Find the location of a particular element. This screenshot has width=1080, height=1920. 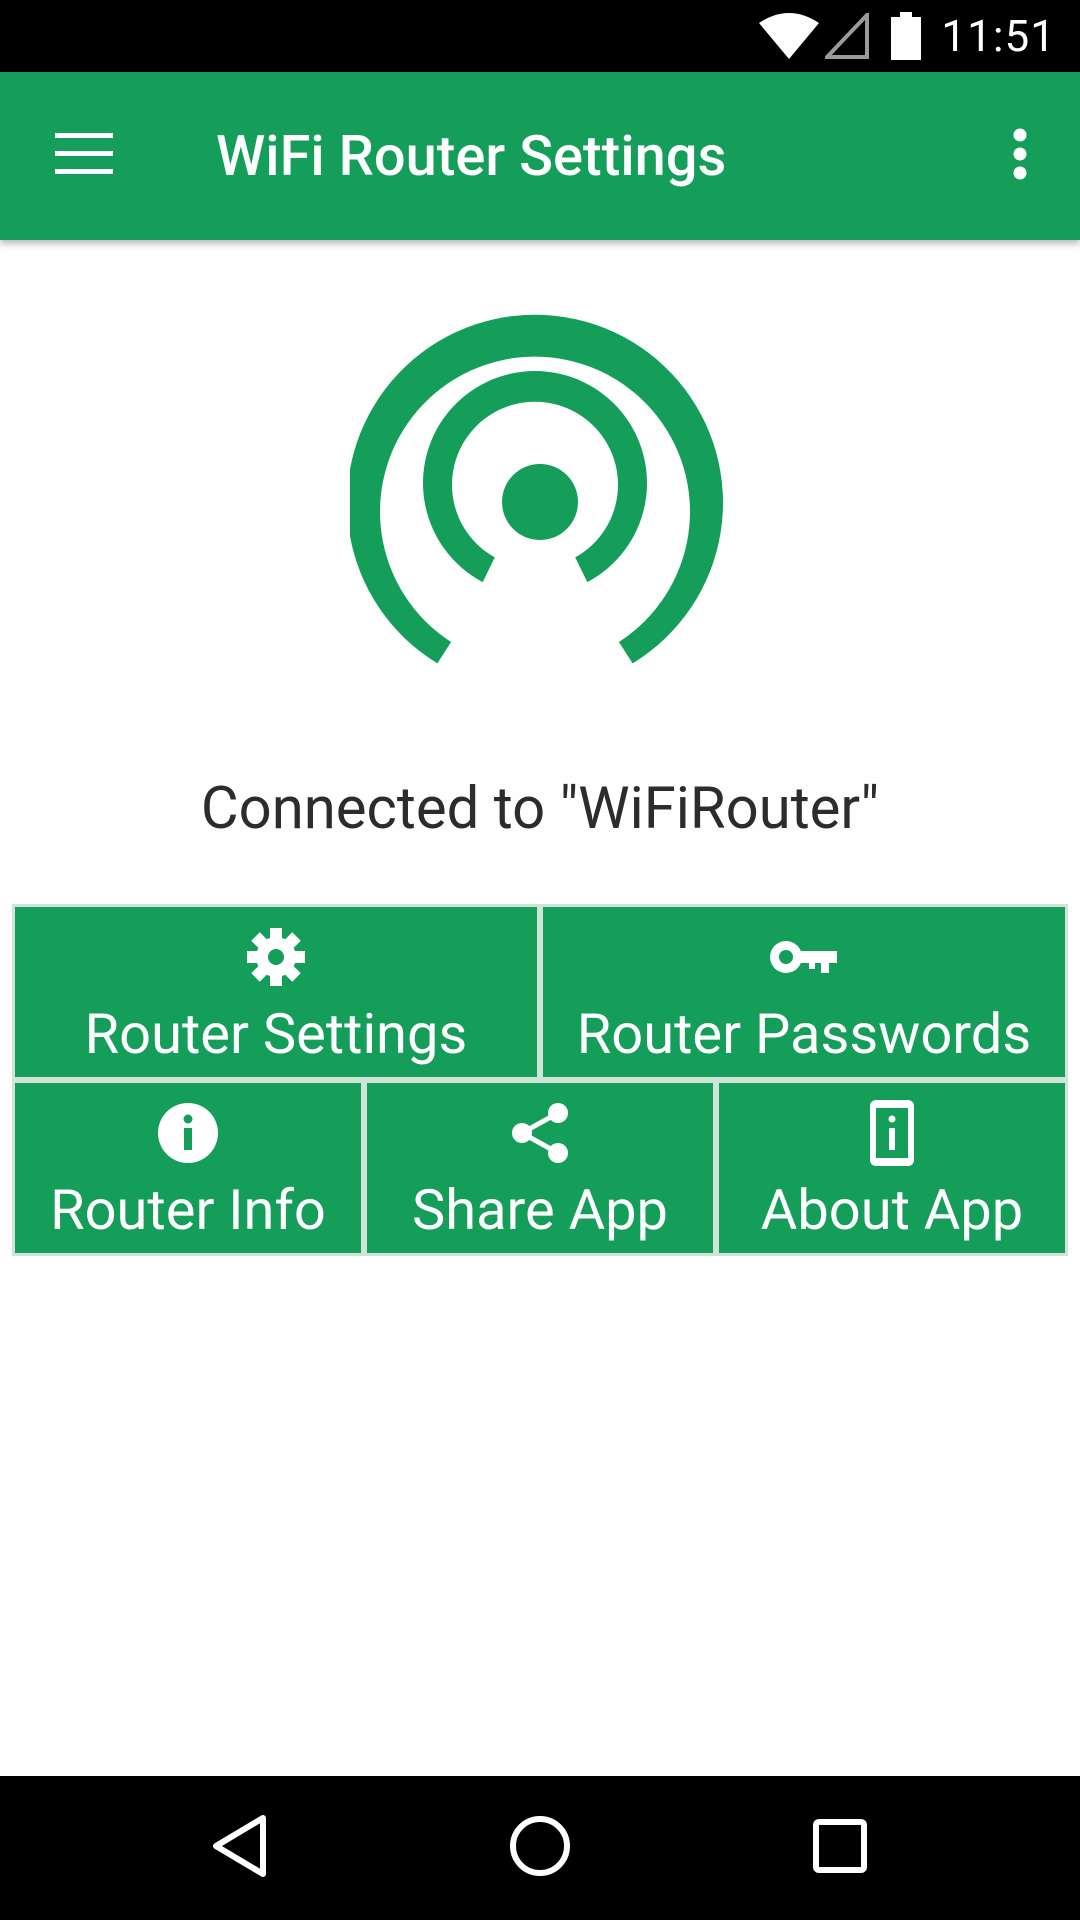

app-bar: WiFi Router Settings is located at coordinates (540, 156).